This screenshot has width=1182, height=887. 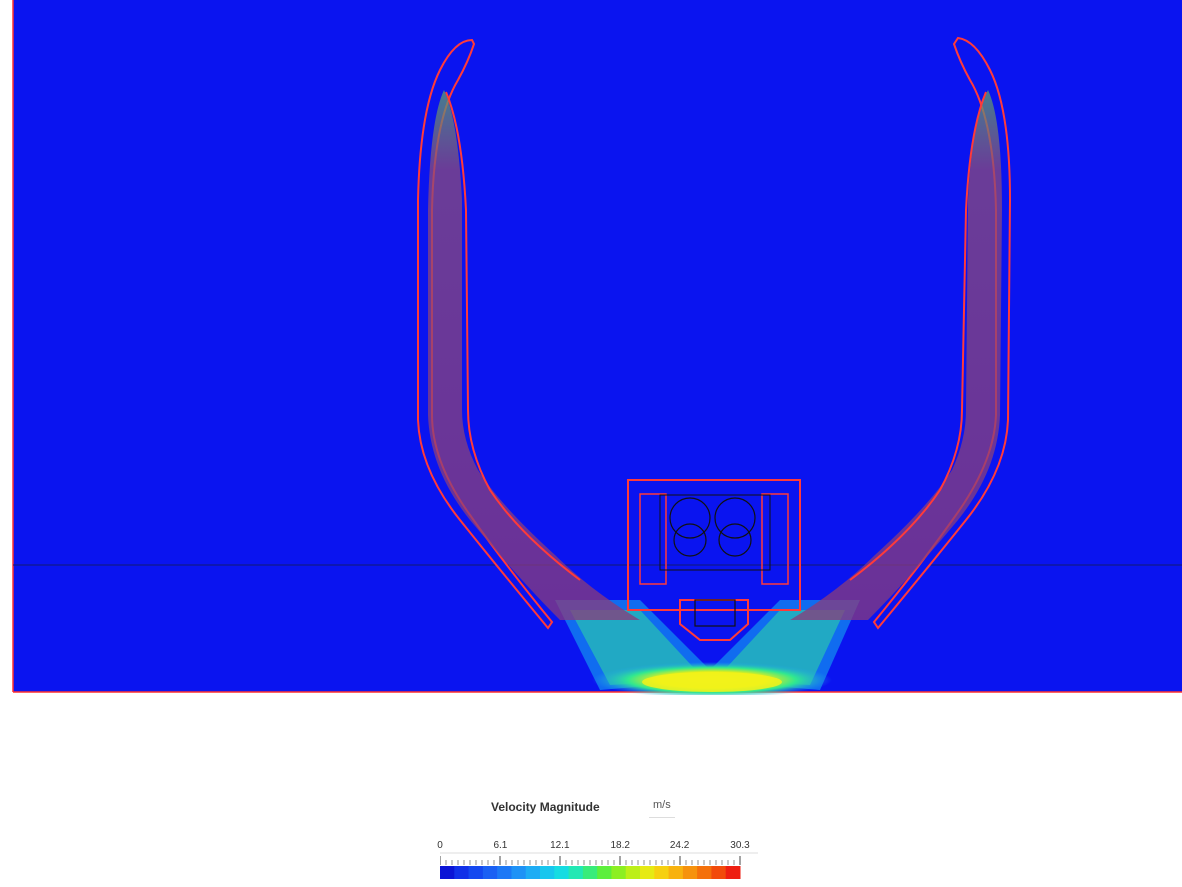 What do you see at coordinates (740, 845) in the screenshot?
I see `legend-tick-label: 30.3` at bounding box center [740, 845].